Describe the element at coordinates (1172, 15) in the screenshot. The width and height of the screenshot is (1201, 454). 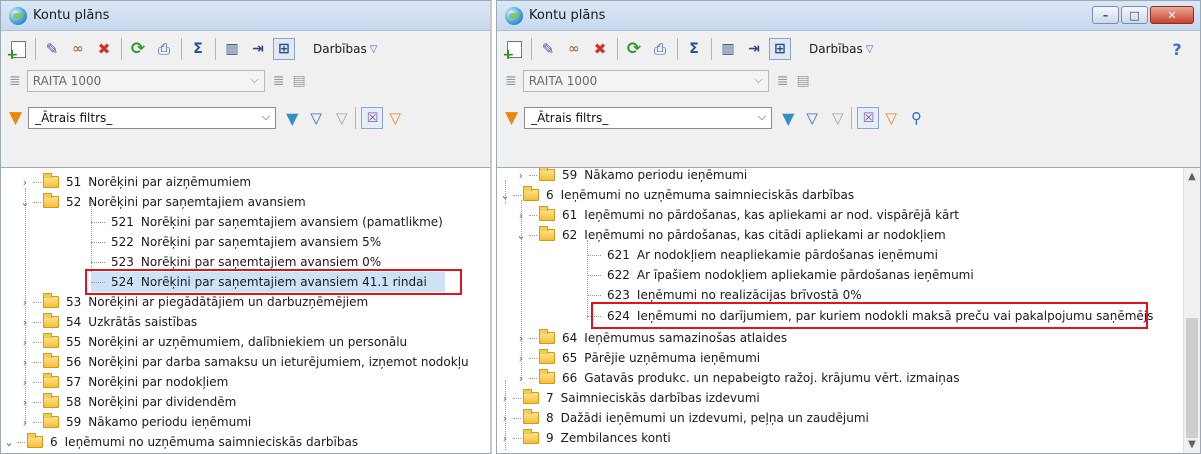
I see `close-button: ✕` at that location.